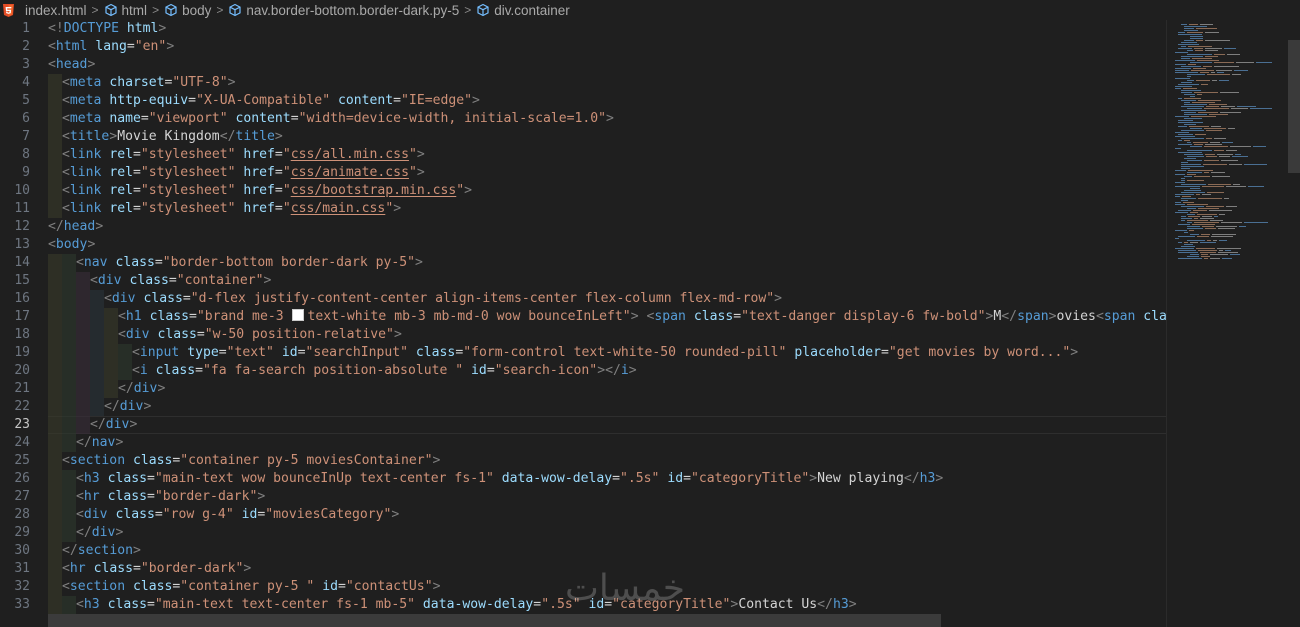 This screenshot has height=627, width=1300. What do you see at coordinates (10, 10) in the screenshot?
I see `html5-icon` at bounding box center [10, 10].